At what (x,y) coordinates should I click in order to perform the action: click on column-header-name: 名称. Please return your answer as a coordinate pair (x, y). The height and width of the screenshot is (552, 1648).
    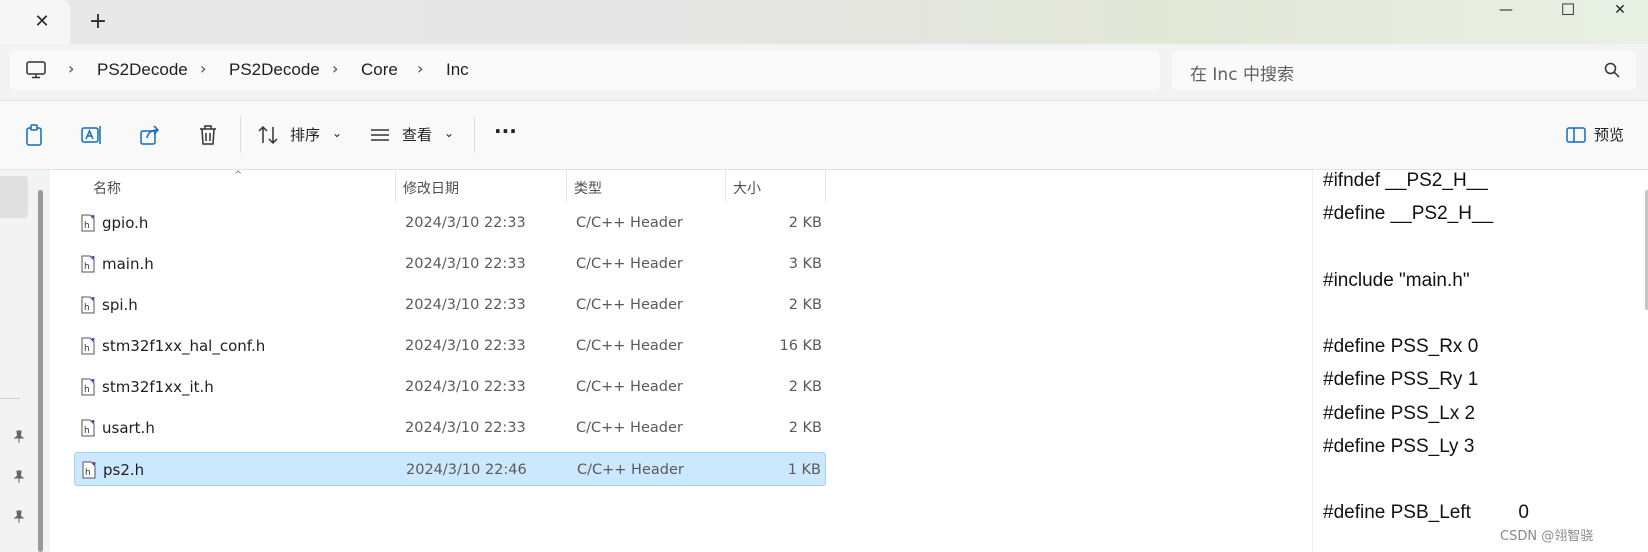
    Looking at the image, I should click on (107, 188).